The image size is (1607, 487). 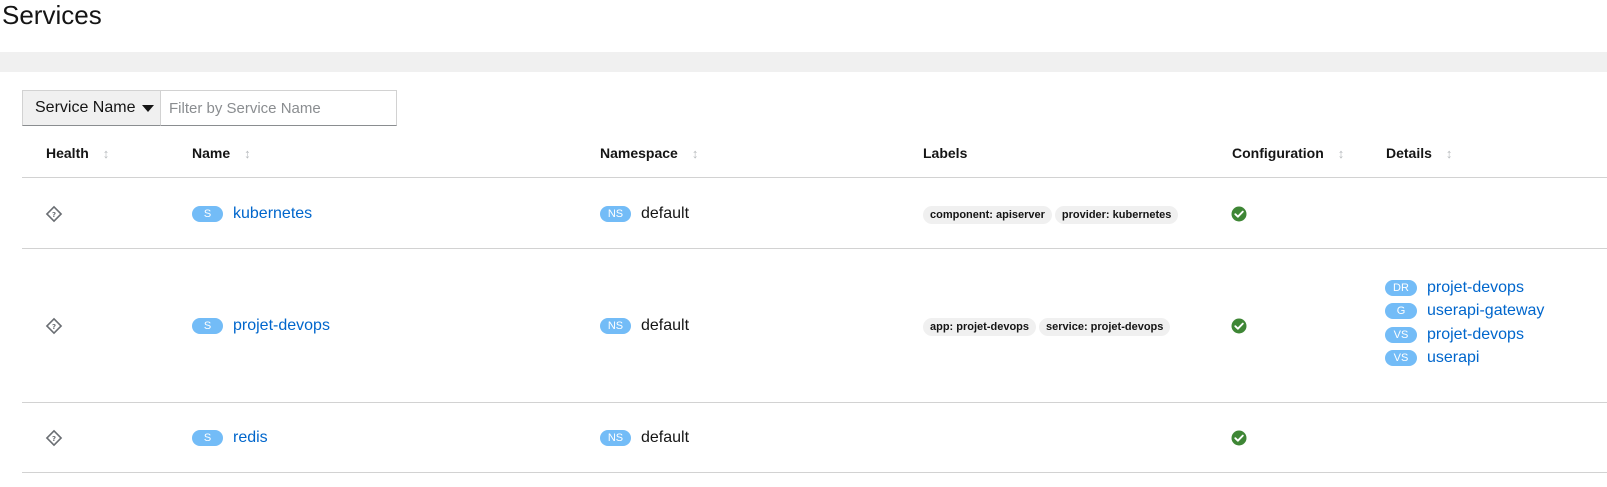 I want to click on detail-link: userapi, so click(x=1453, y=358).